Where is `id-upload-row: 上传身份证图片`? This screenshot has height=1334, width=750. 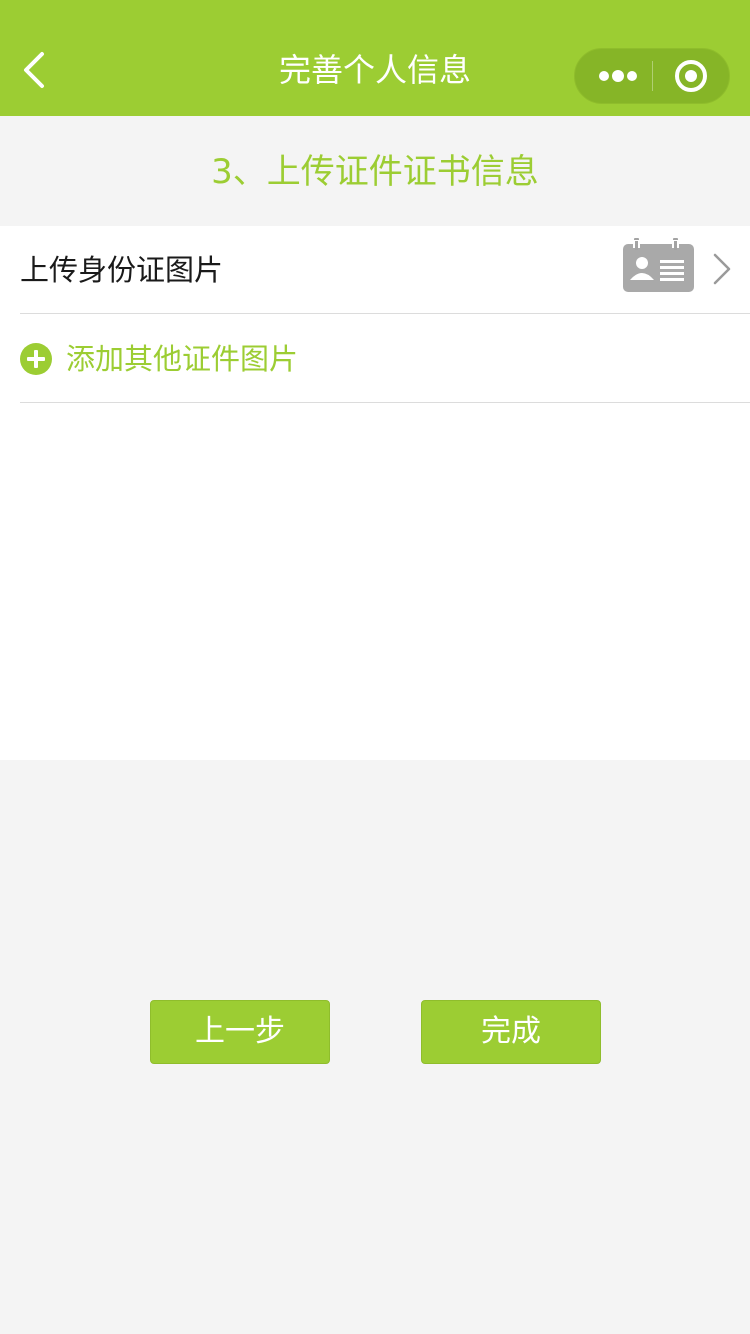
id-upload-row: 上传身份证图片 is located at coordinates (385, 270).